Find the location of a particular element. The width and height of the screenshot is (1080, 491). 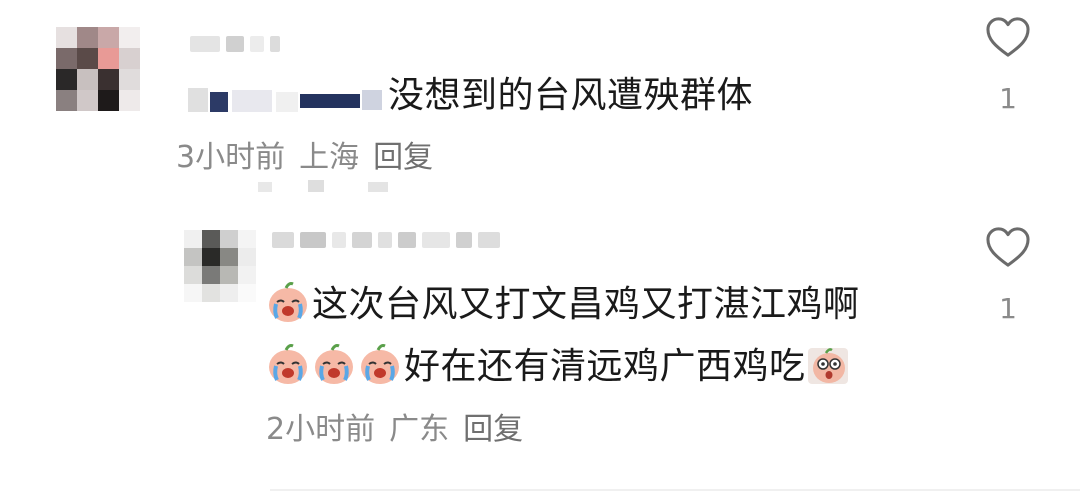

reply-text-line-2: 好在还有清远鸡广西鸡吃 is located at coordinates (559, 366).